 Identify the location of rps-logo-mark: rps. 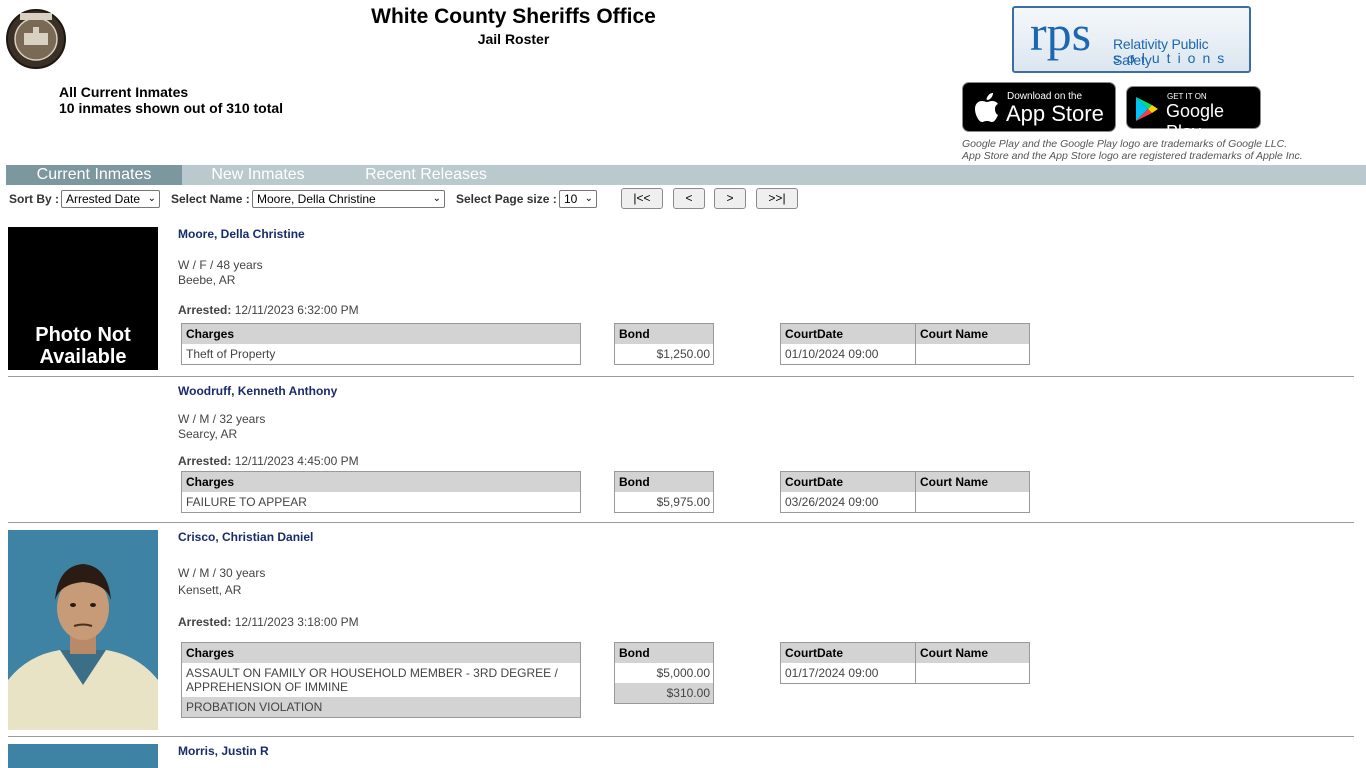
(1061, 33).